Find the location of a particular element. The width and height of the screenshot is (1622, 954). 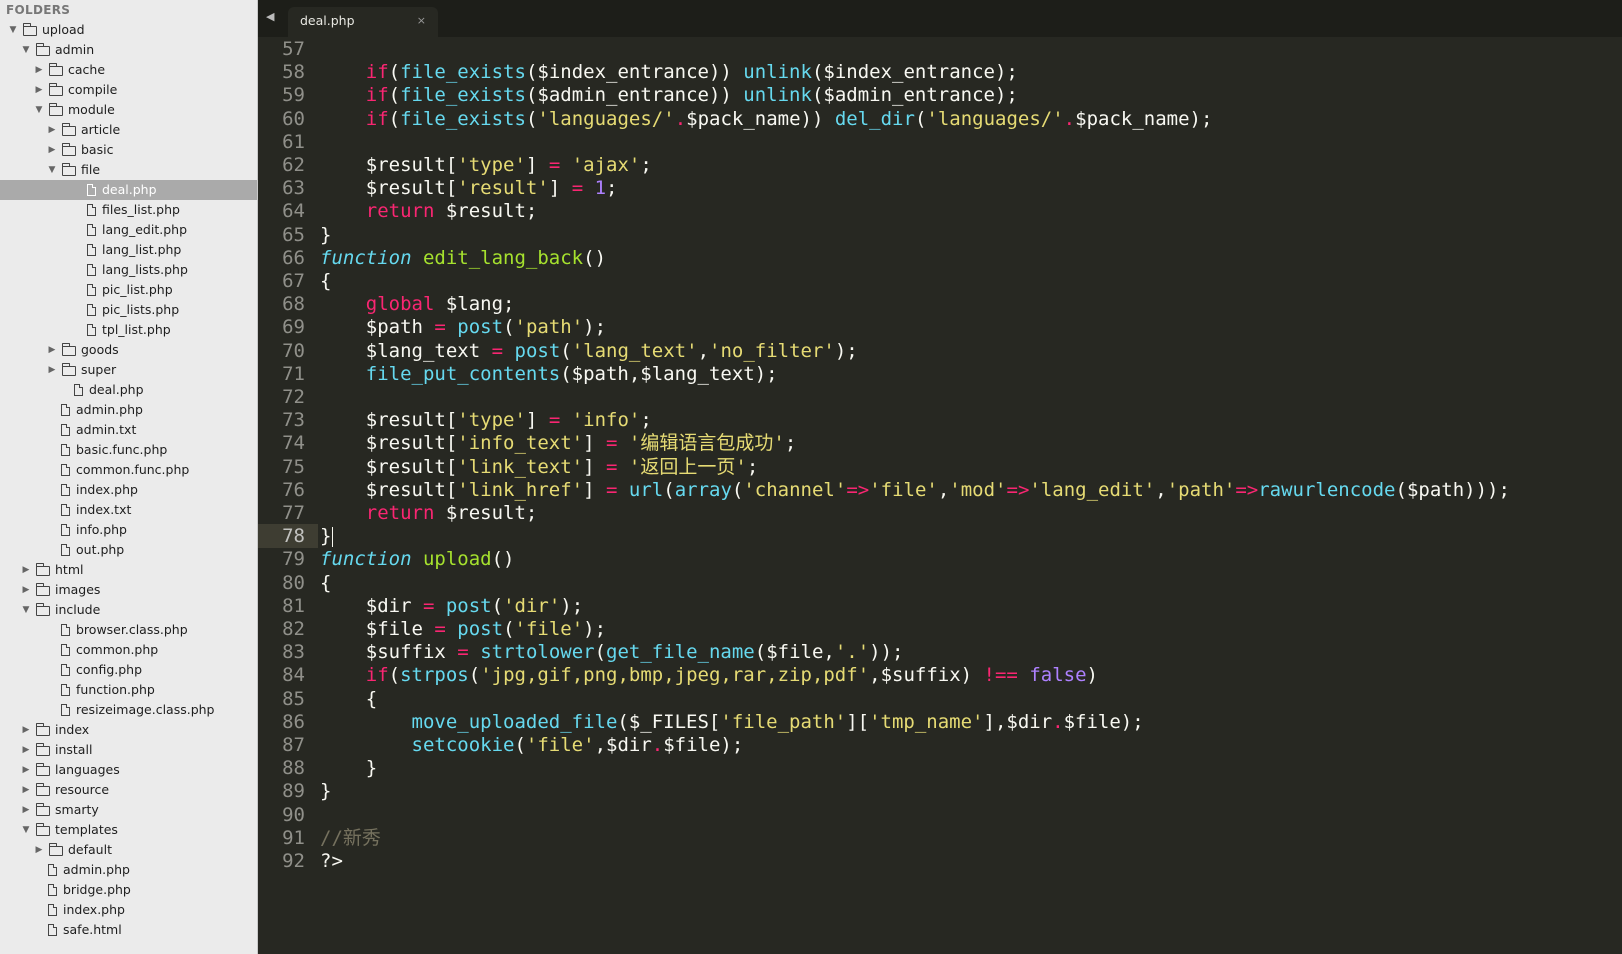

tree-folder: ▶ resource is located at coordinates (128, 790).